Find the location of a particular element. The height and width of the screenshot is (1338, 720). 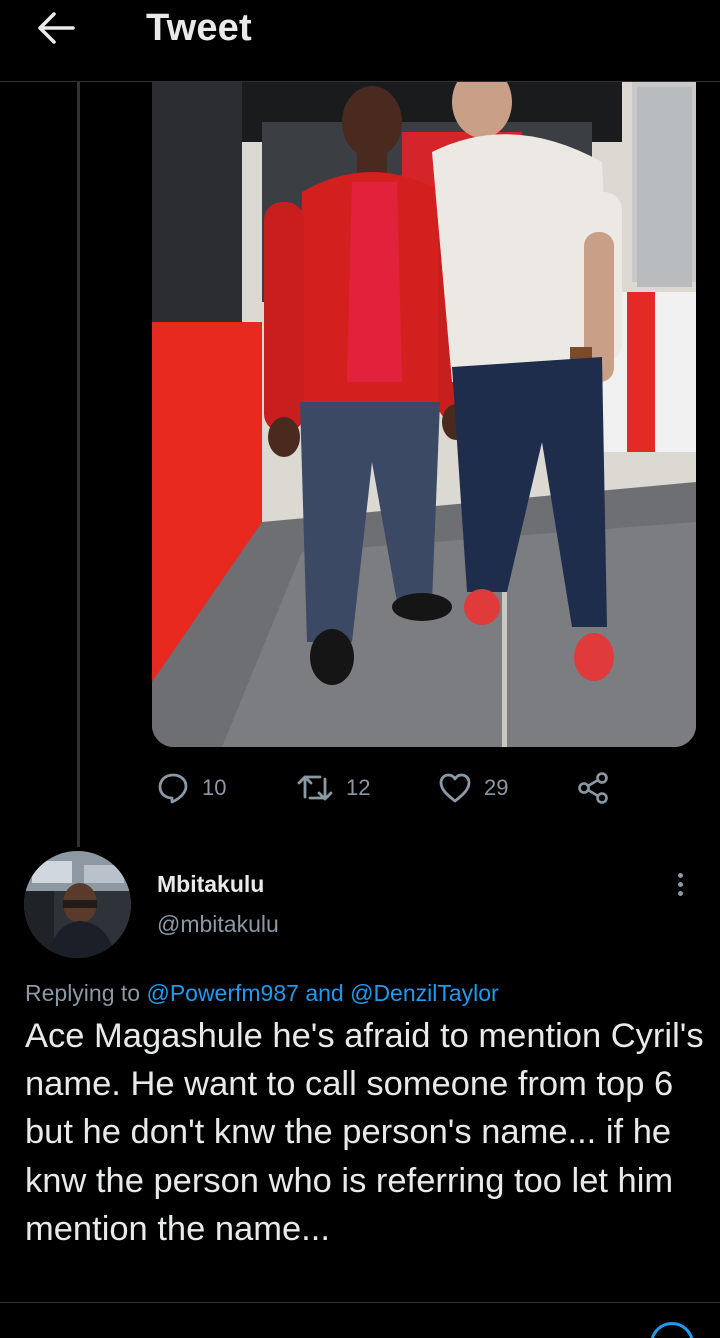

reply-count: 10 is located at coordinates (214, 787).